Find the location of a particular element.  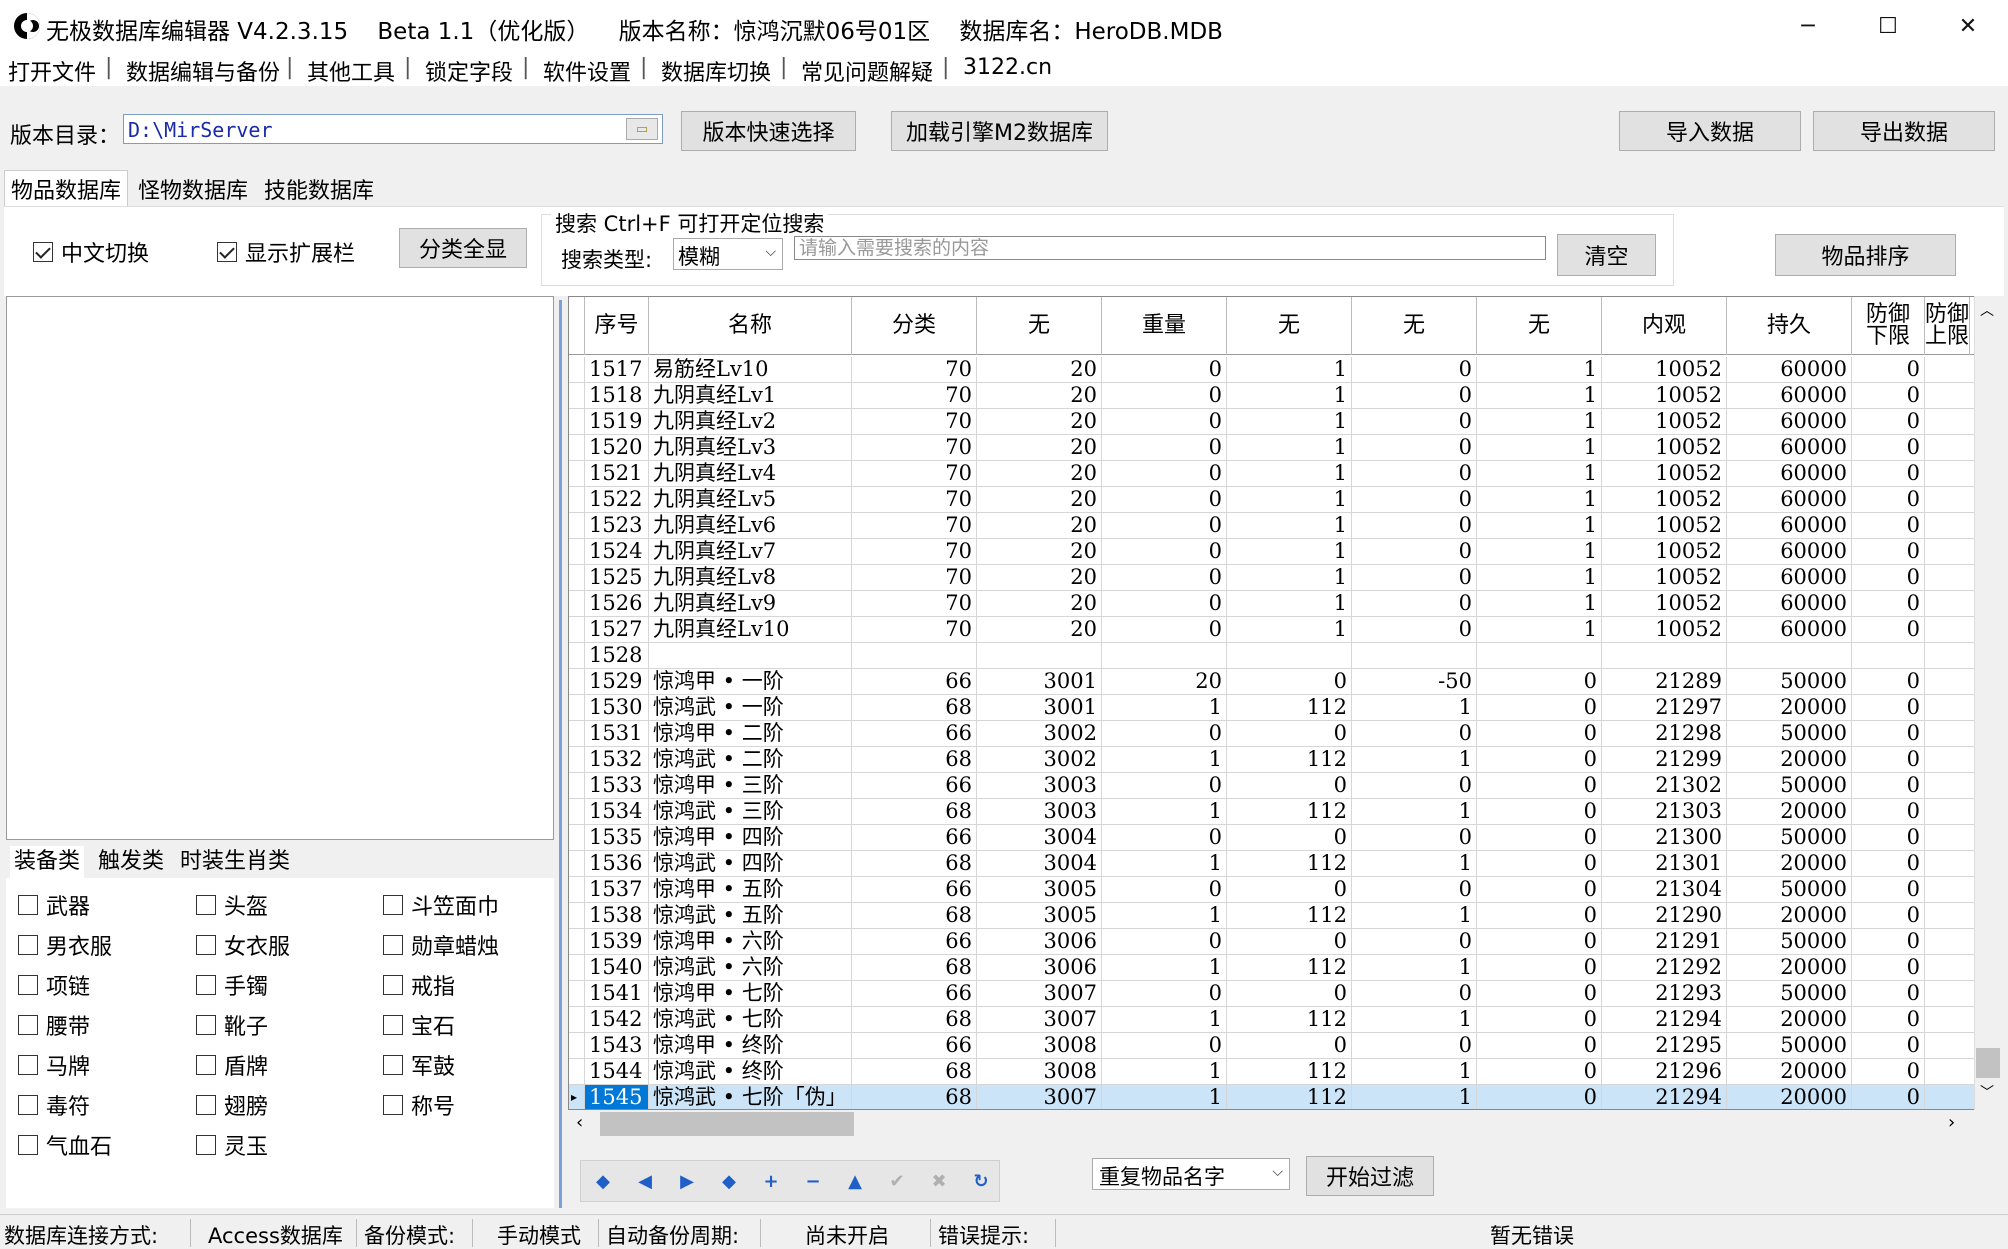

category-checkbox: 戒指 is located at coordinates (419, 985).